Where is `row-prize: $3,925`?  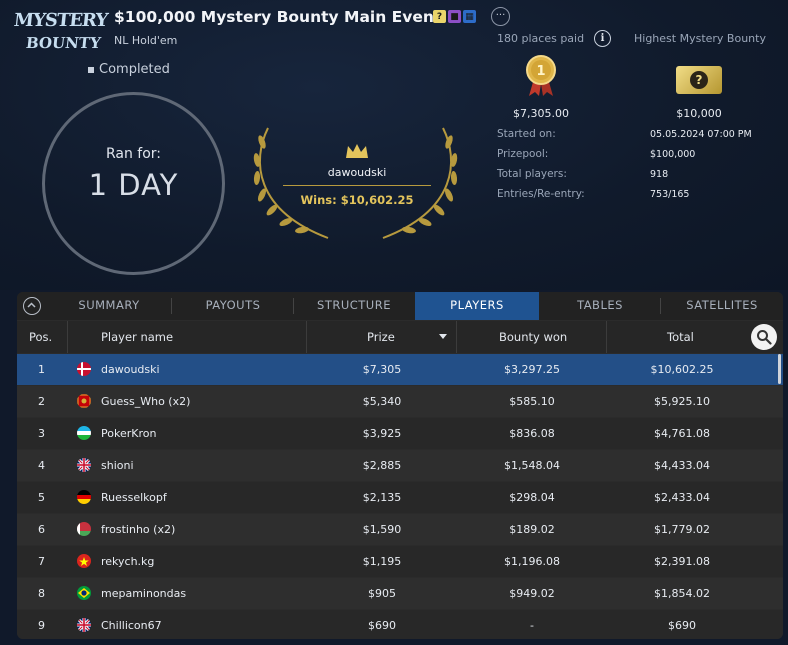
row-prize: $3,925 is located at coordinates (382, 433).